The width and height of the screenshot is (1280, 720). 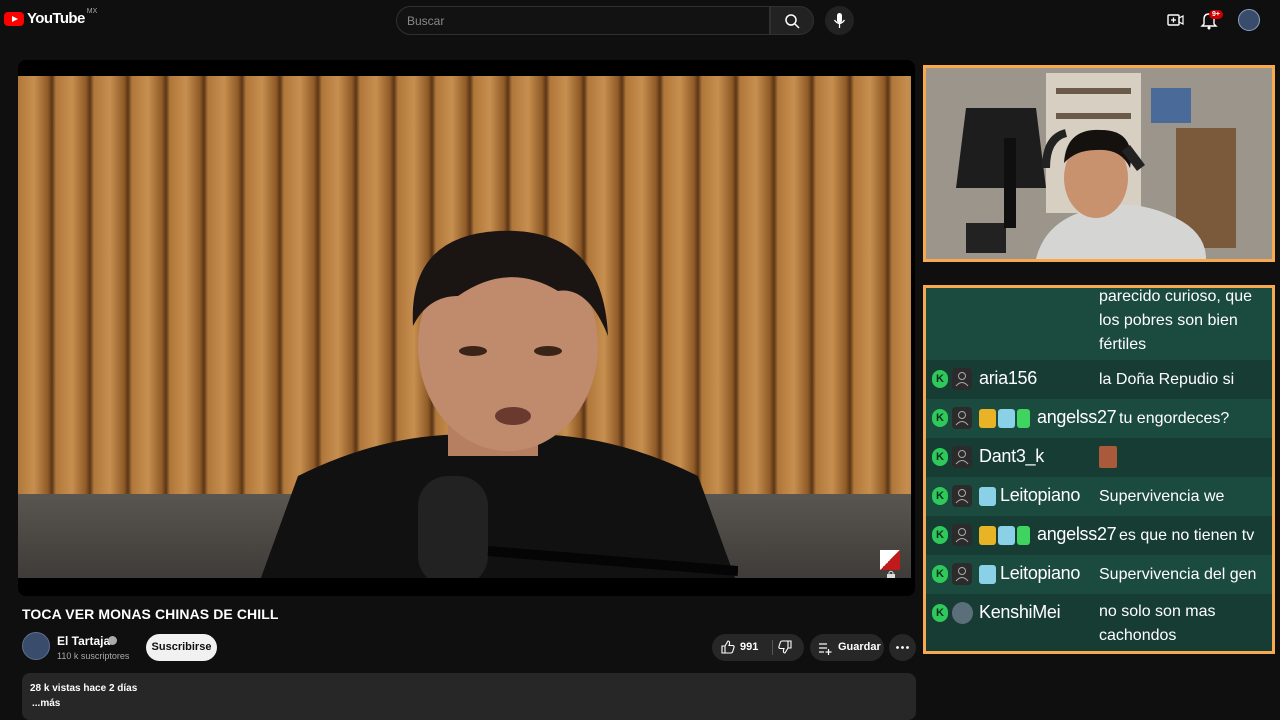 I want to click on account-avatar, so click(x=1249, y=20).